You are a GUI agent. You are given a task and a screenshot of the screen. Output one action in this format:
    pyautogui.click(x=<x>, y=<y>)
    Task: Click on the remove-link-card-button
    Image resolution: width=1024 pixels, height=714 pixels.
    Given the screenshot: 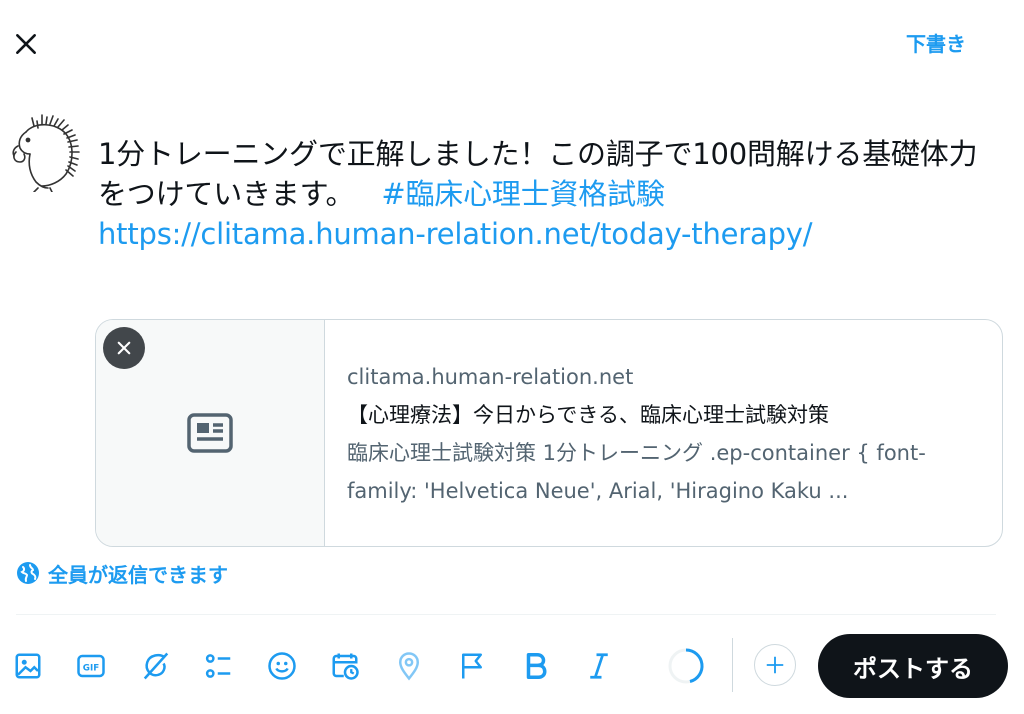 What is the action you would take?
    pyautogui.click(x=124, y=348)
    